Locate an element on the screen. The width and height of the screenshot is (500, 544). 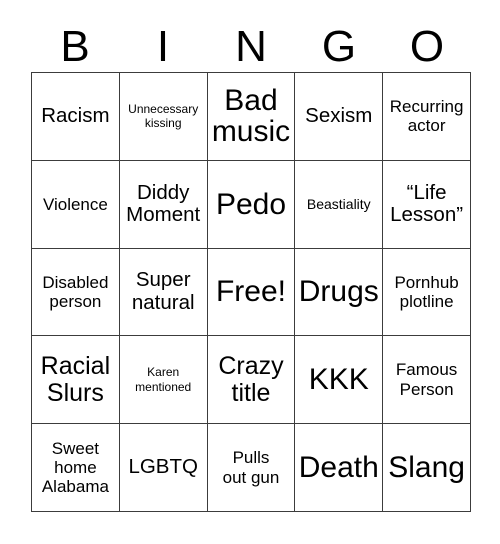
bingo-cell-label: Drugs is located at coordinates (338, 292).